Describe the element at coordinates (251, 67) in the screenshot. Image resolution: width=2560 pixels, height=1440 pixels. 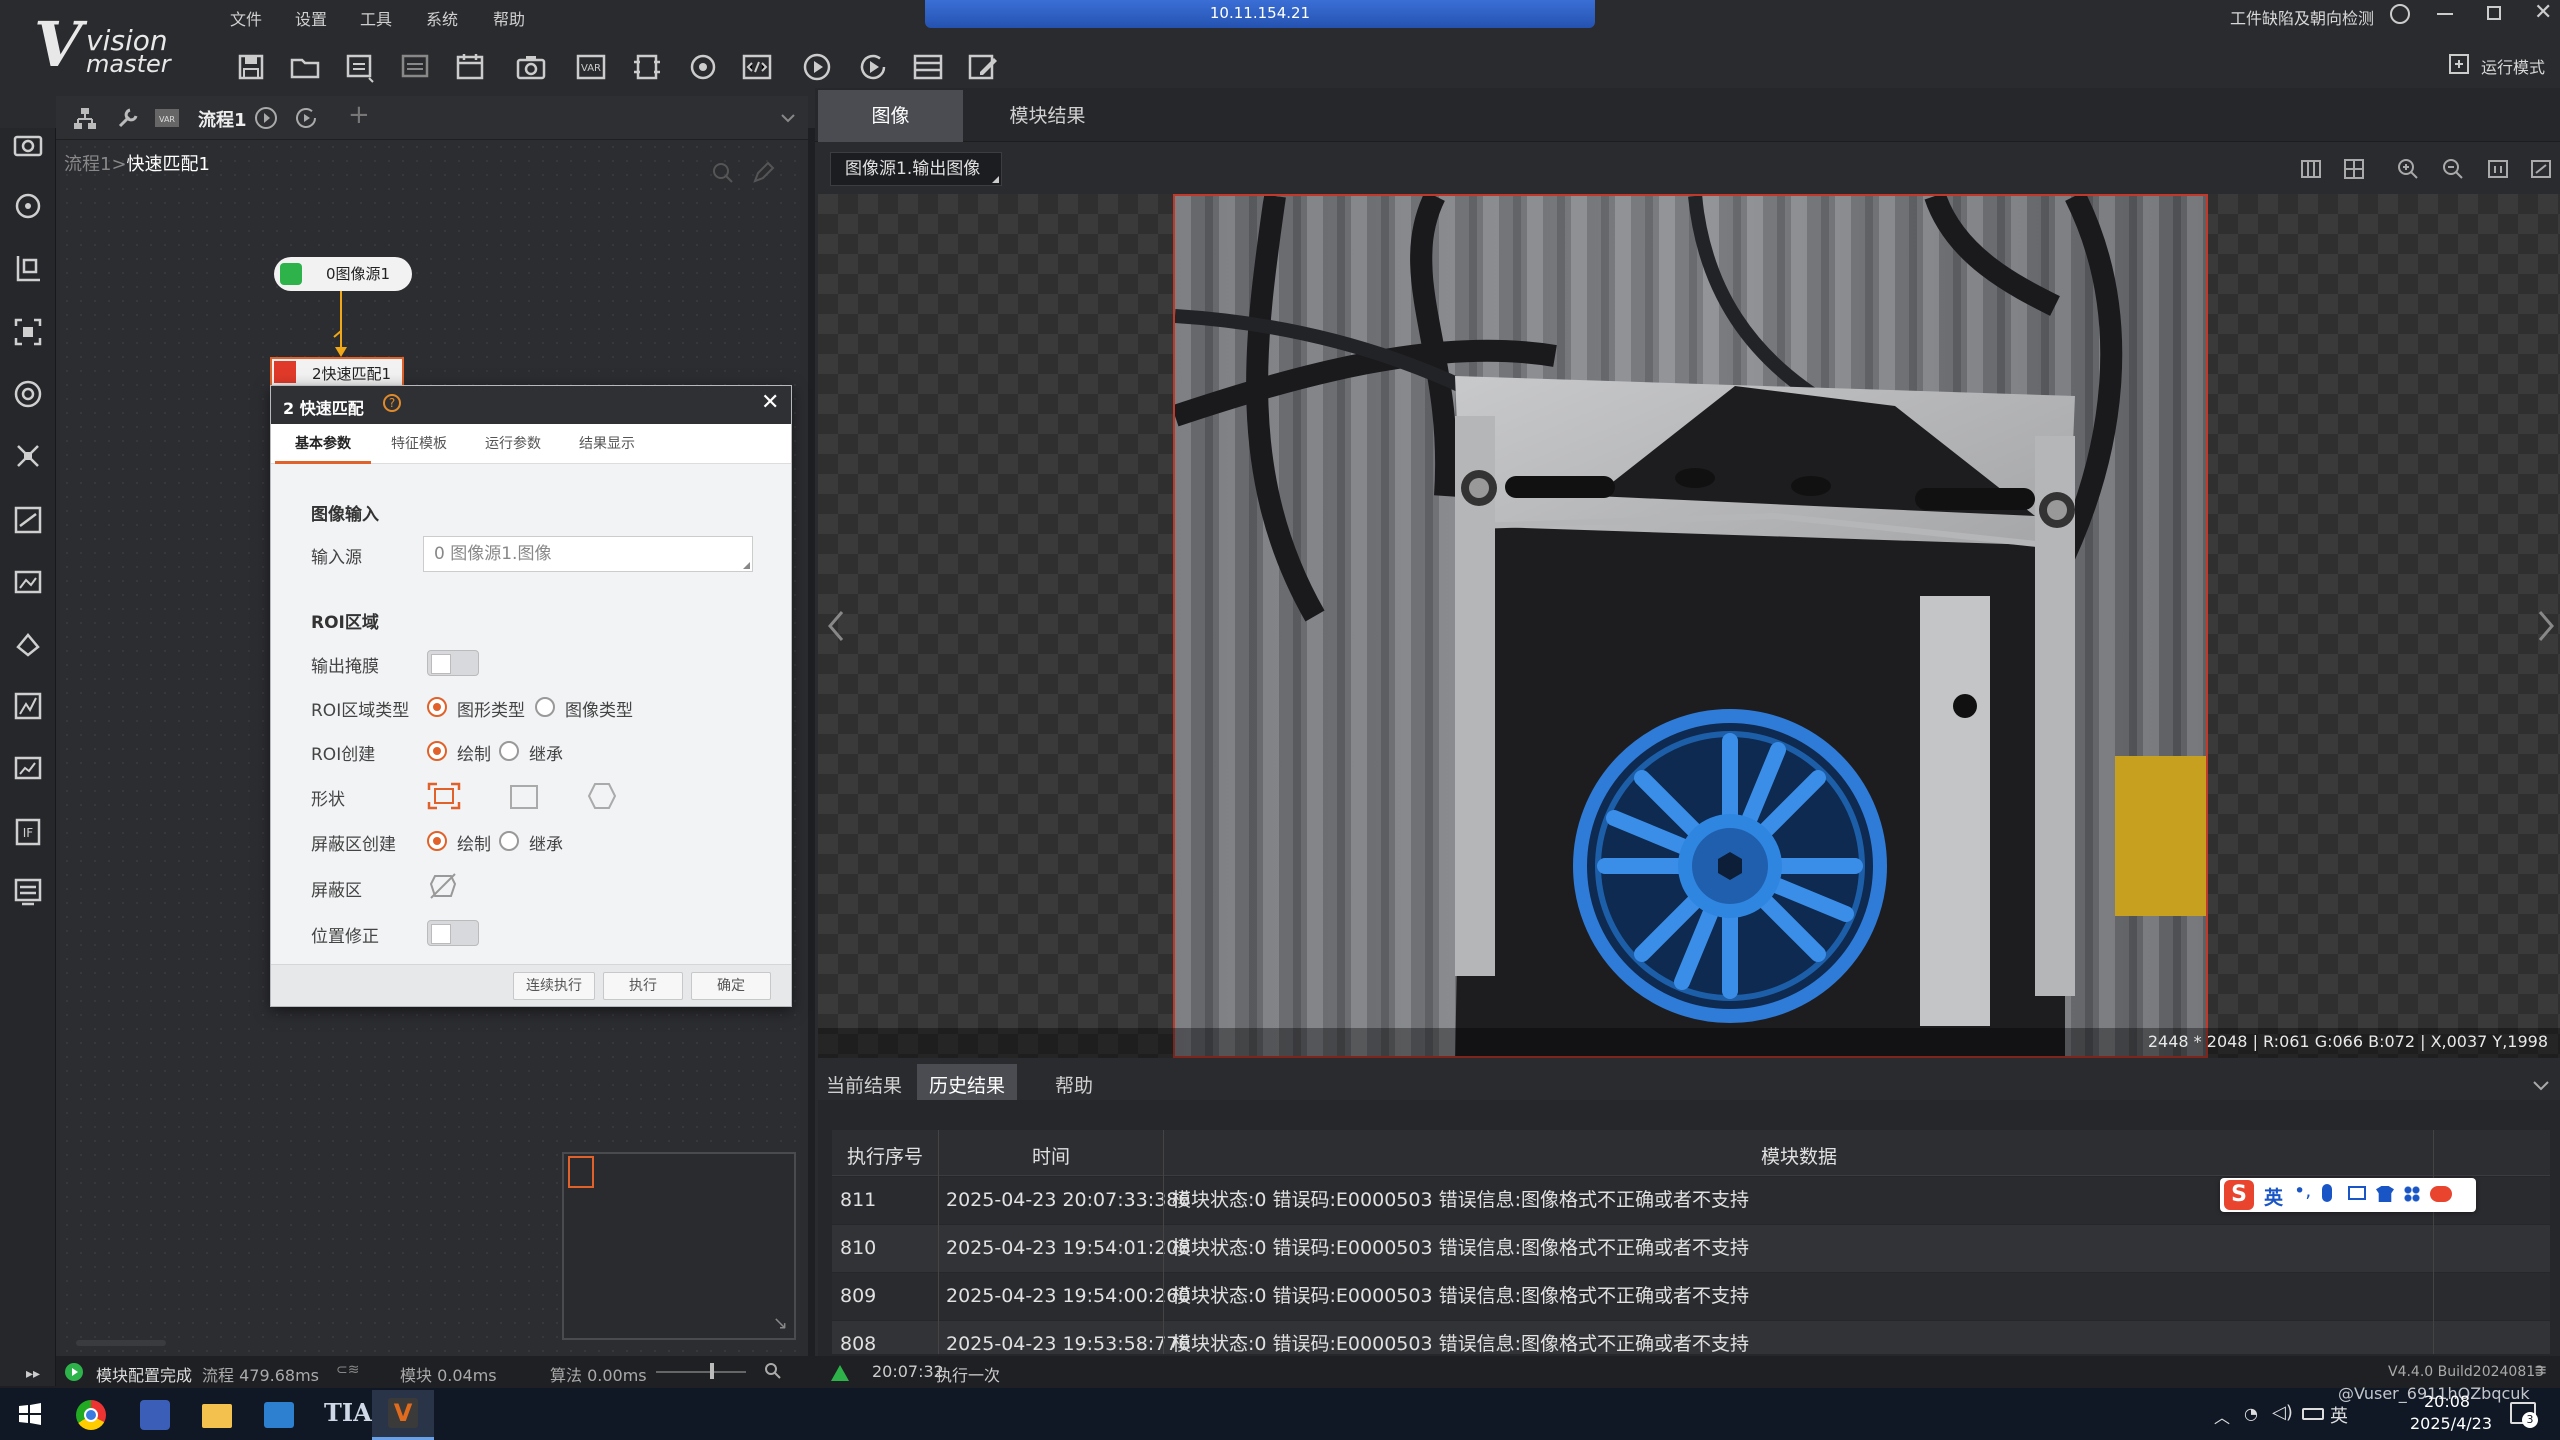
I see `save-icon` at that location.